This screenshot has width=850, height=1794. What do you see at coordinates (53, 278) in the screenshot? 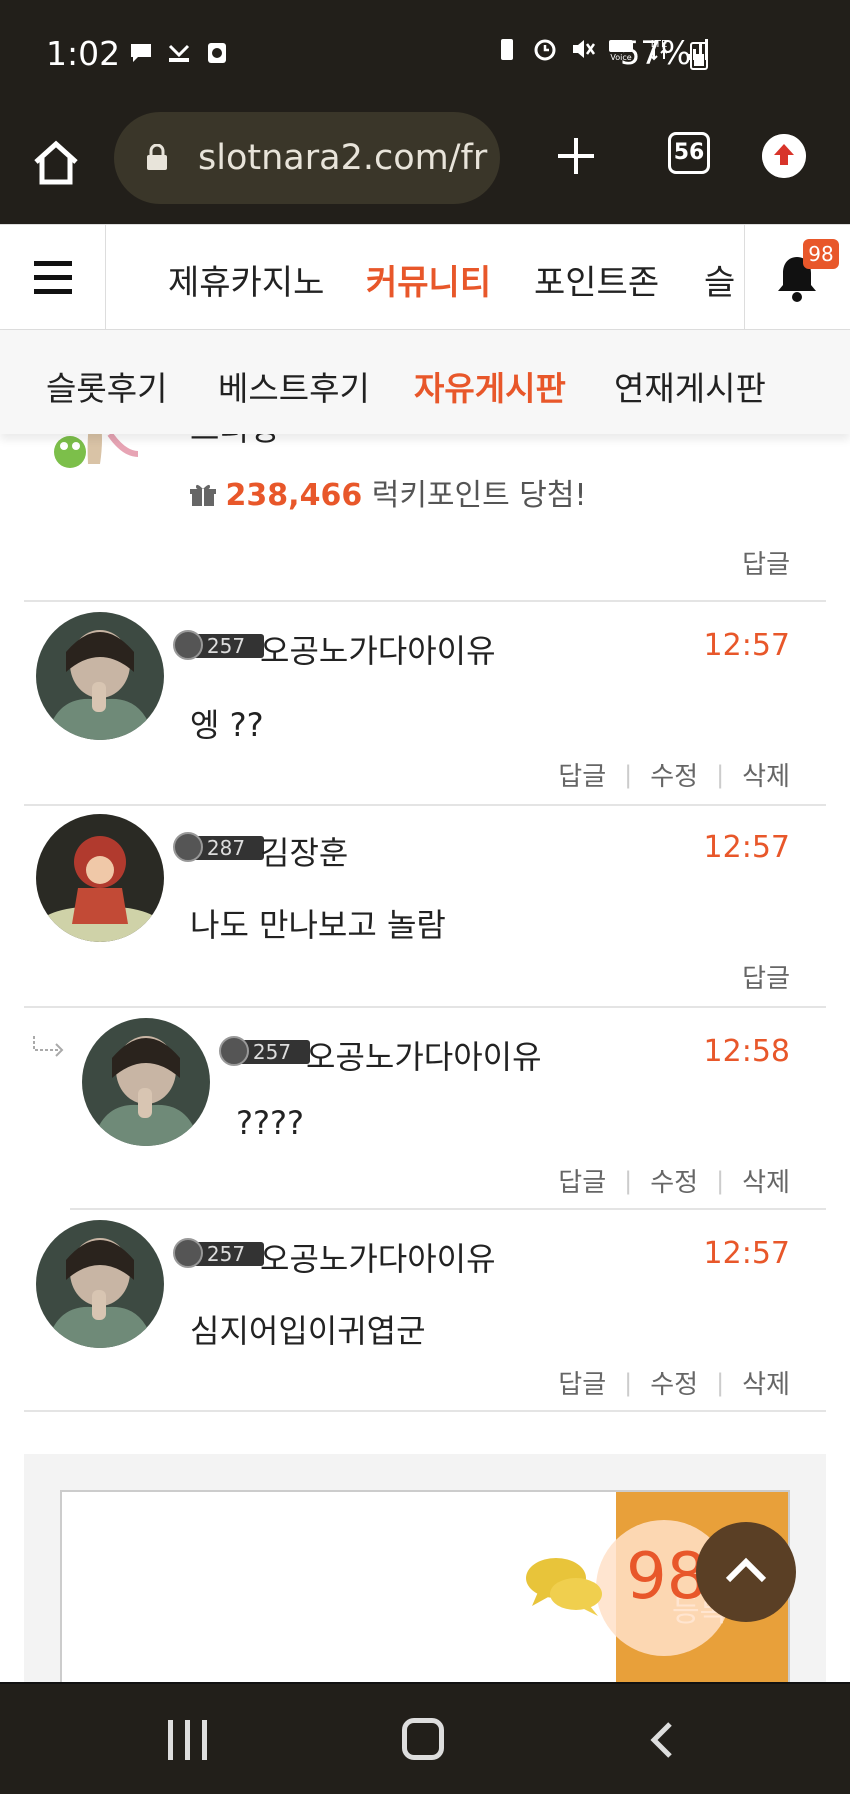
I see `menu-button` at bounding box center [53, 278].